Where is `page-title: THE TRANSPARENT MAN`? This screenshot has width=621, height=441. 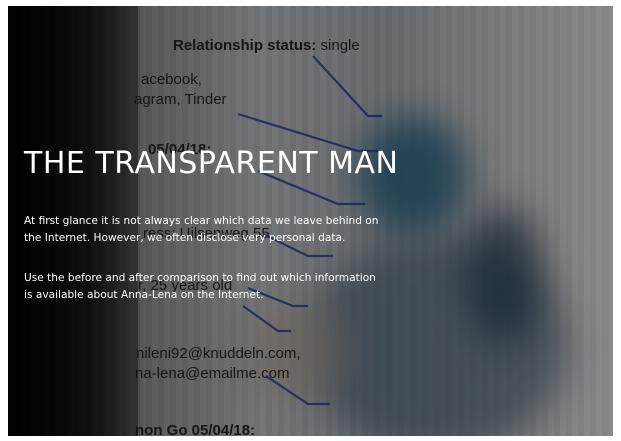
page-title: THE TRANSPARENT MAN is located at coordinates (211, 163).